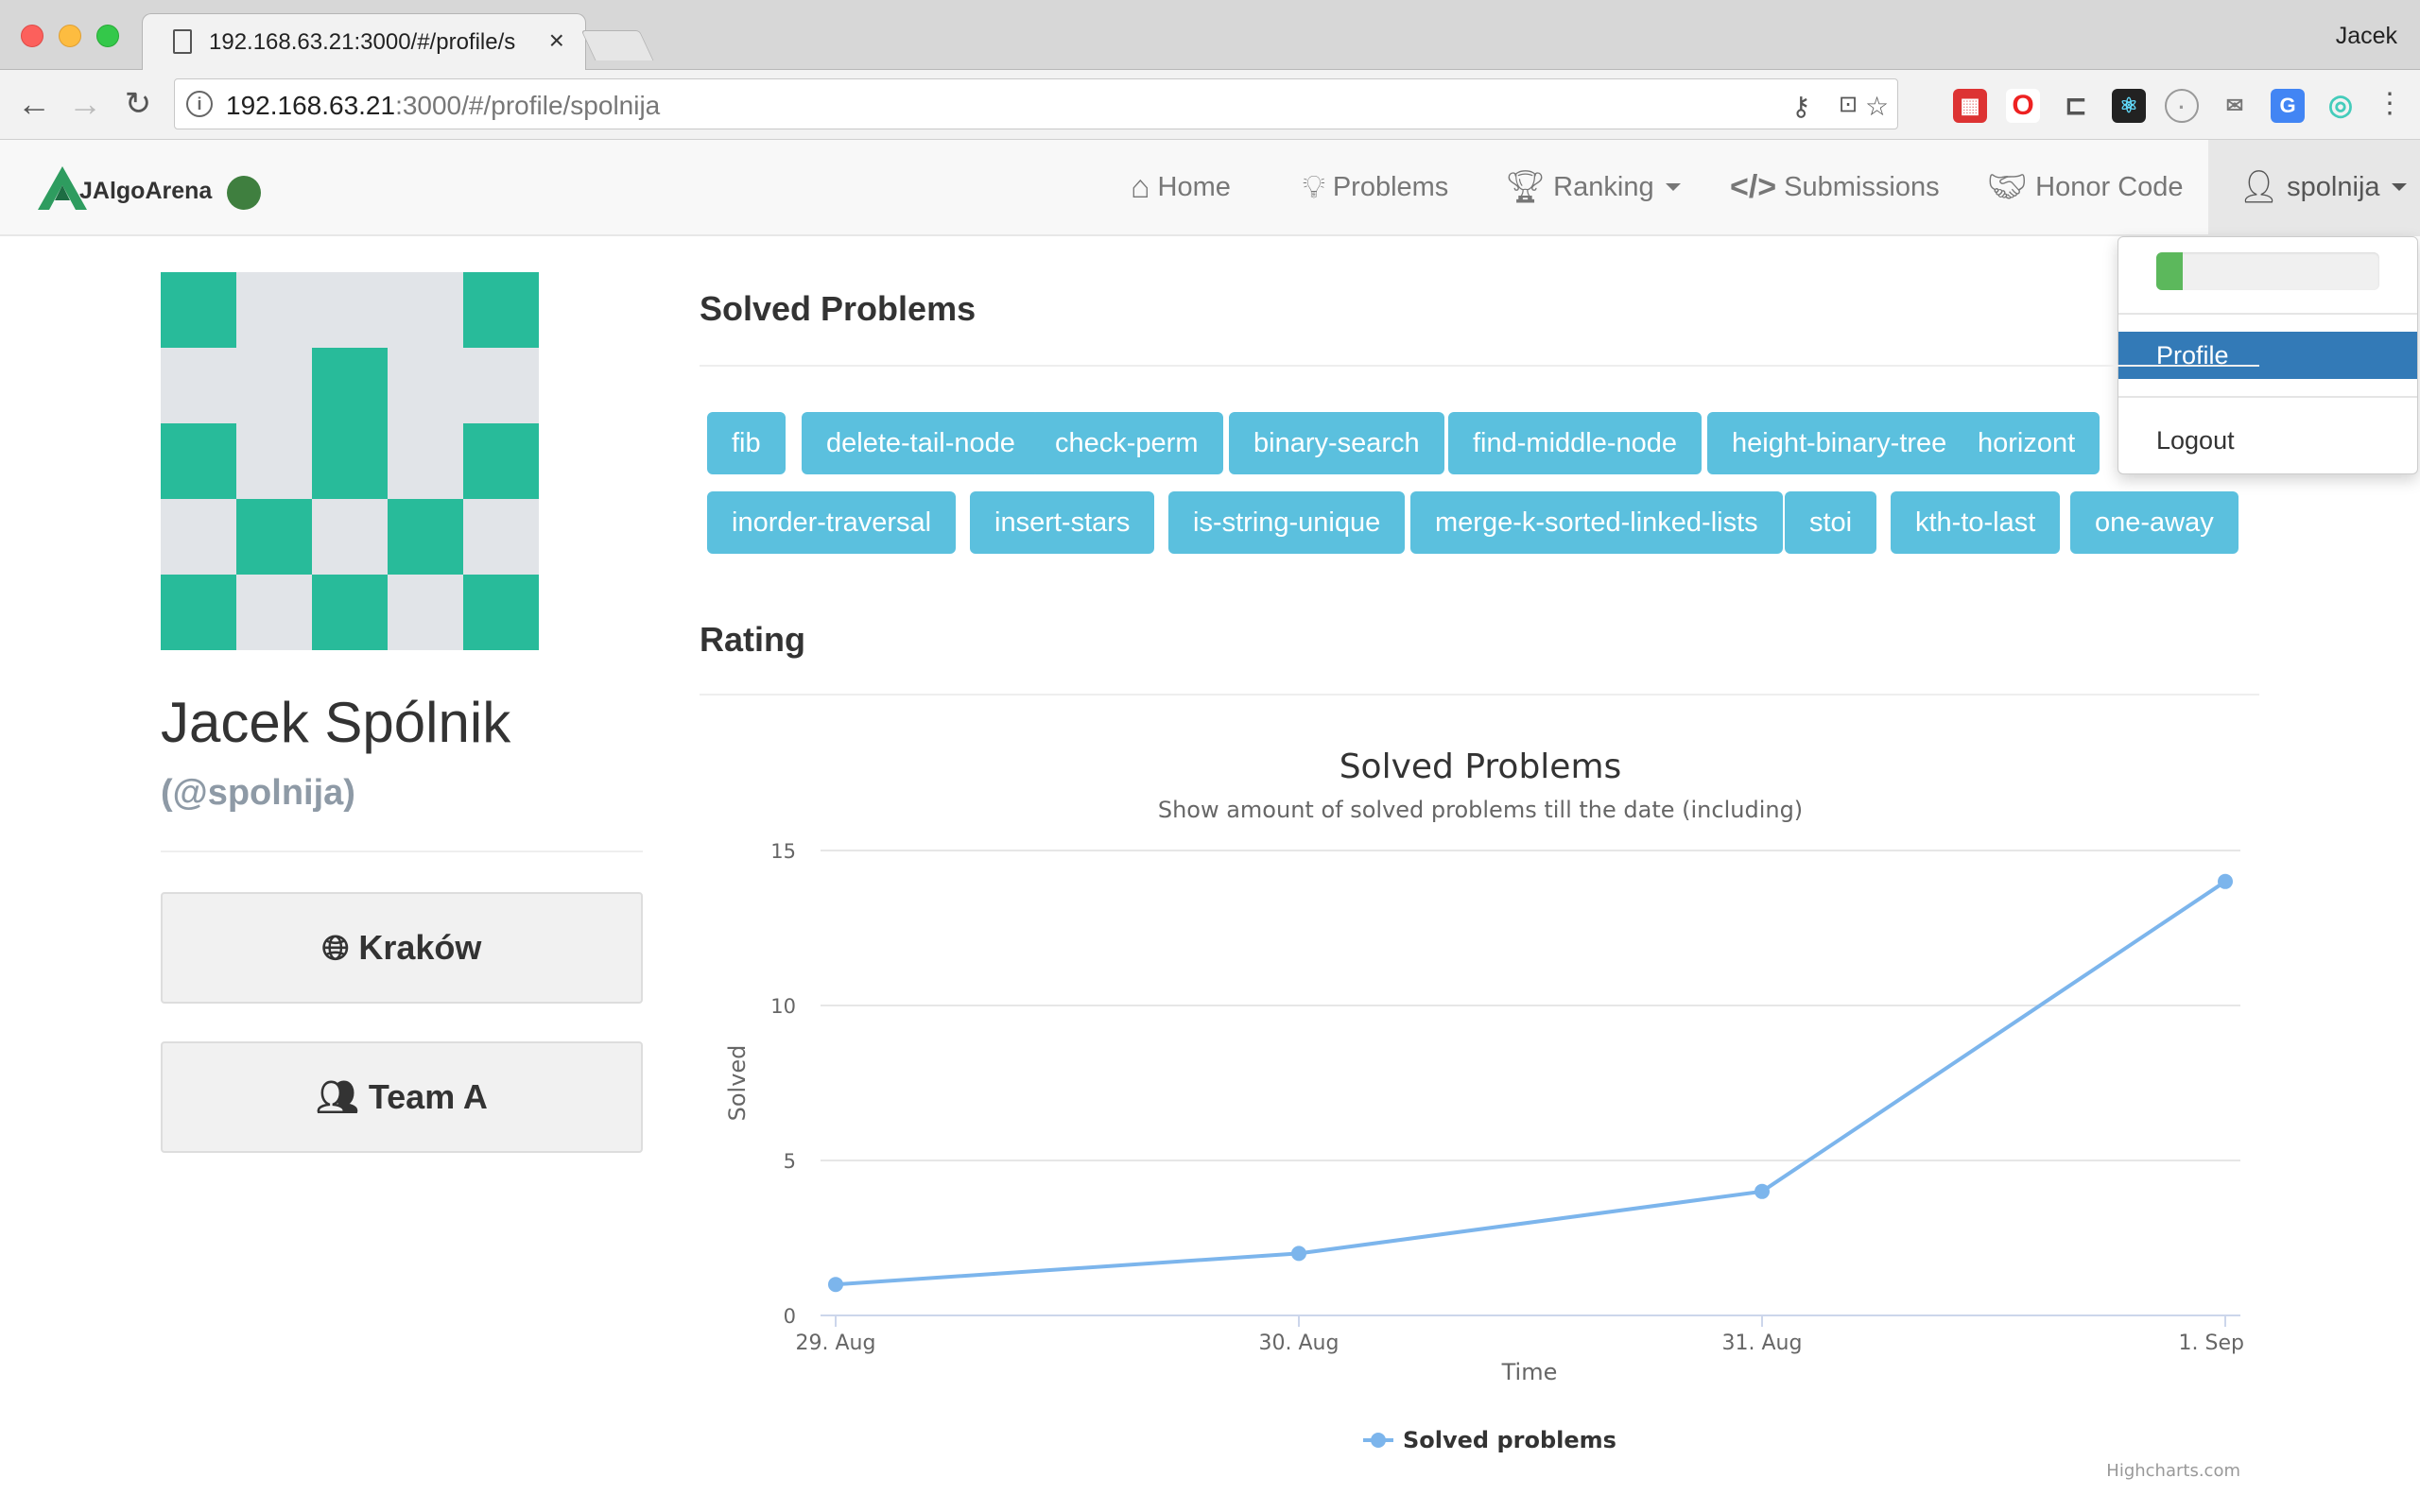 The image size is (2420, 1512). I want to click on nav-submissions: </> Submissions, so click(1835, 187).